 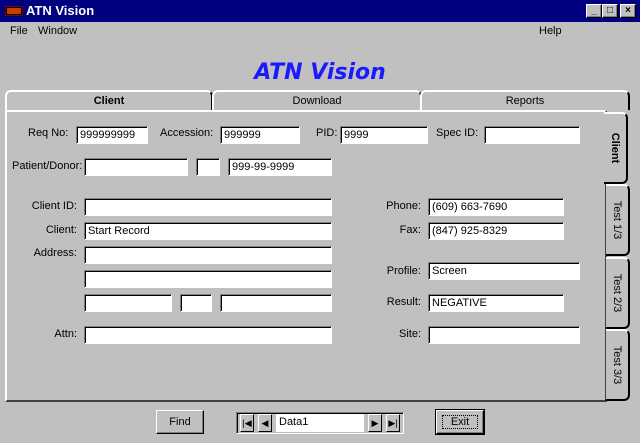 What do you see at coordinates (384, 135) in the screenshot?
I see `pid-field: 9999` at bounding box center [384, 135].